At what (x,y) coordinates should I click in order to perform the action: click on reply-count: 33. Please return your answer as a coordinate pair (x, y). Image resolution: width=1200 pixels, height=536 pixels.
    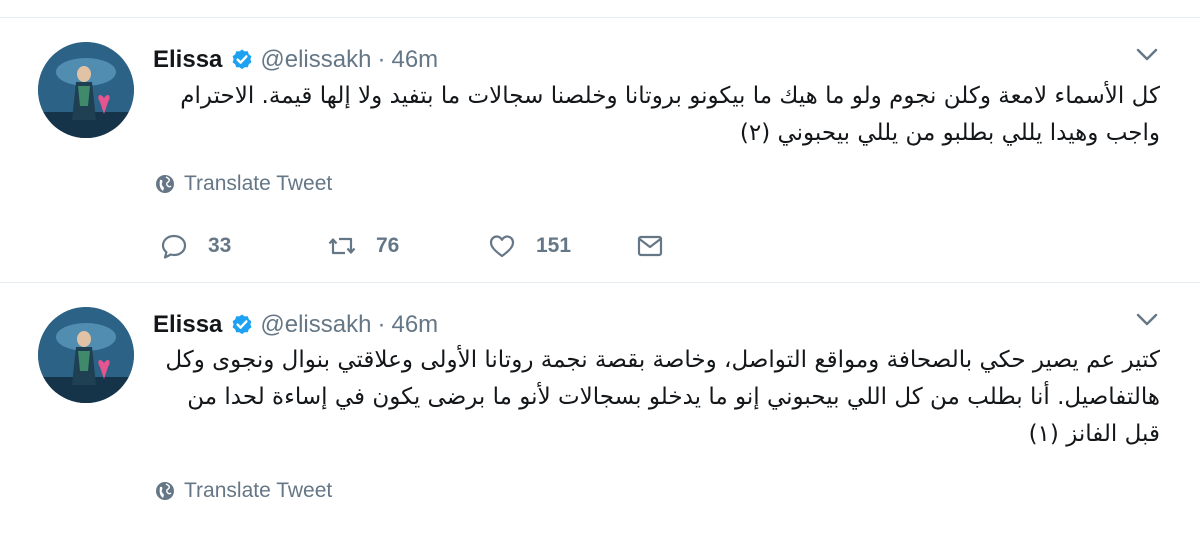
    Looking at the image, I should click on (220, 245).